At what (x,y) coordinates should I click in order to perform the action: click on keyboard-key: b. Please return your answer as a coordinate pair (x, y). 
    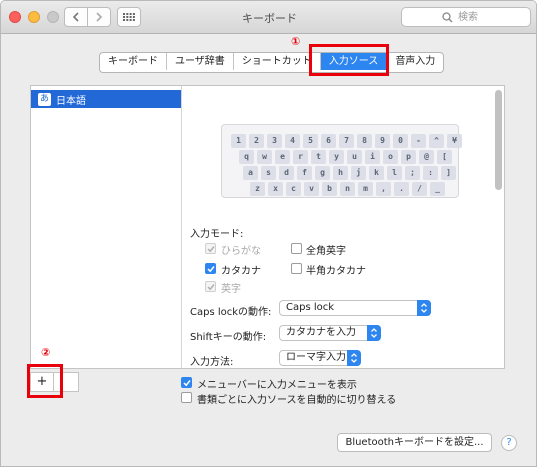
    Looking at the image, I should click on (329, 189).